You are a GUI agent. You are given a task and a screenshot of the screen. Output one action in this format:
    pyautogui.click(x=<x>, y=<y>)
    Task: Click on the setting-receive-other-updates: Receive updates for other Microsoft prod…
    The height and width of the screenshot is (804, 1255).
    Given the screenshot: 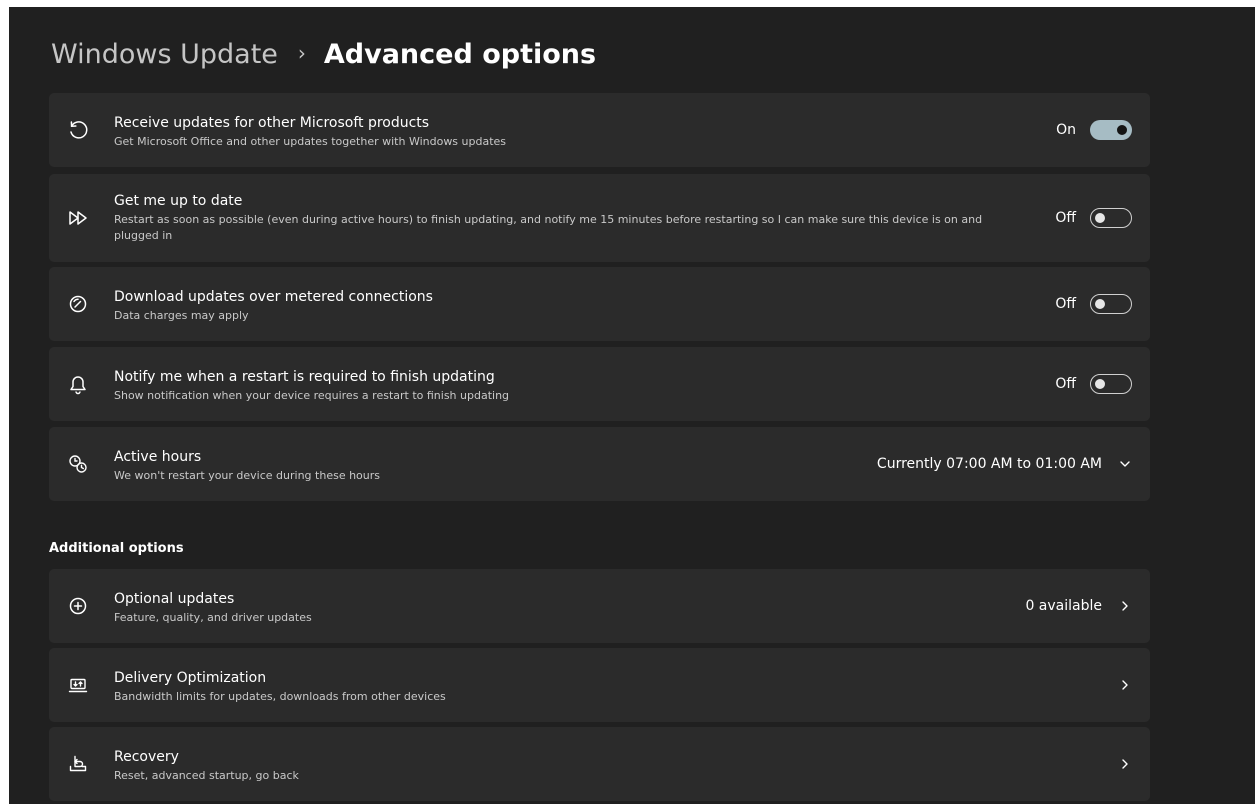 What is the action you would take?
    pyautogui.click(x=599, y=130)
    